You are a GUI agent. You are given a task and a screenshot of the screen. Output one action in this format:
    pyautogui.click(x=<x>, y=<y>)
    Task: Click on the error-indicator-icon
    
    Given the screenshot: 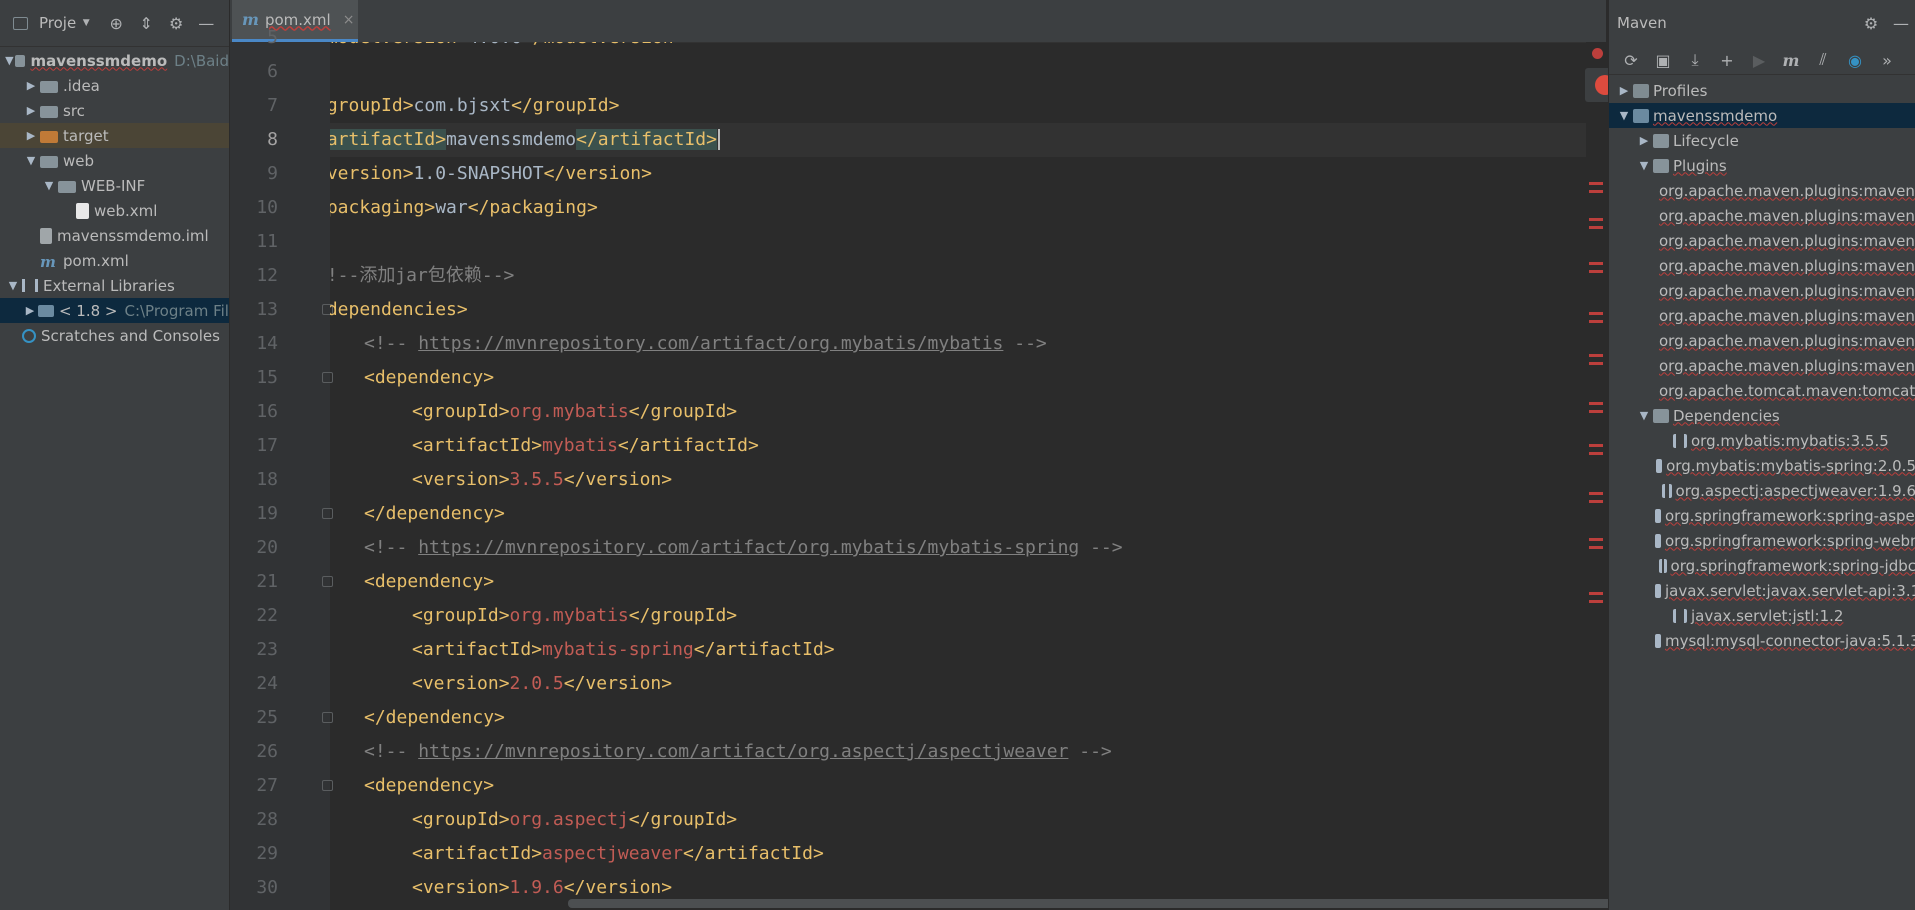 What is the action you would take?
    pyautogui.click(x=1597, y=53)
    